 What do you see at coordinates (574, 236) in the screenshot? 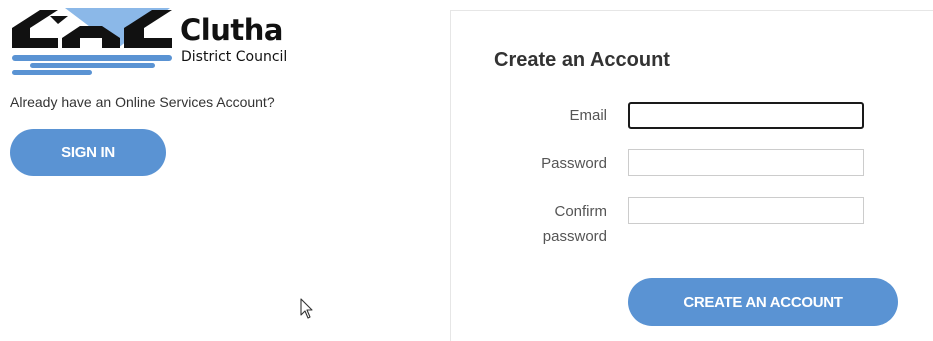
I see `confirm-password-label-line2: password` at bounding box center [574, 236].